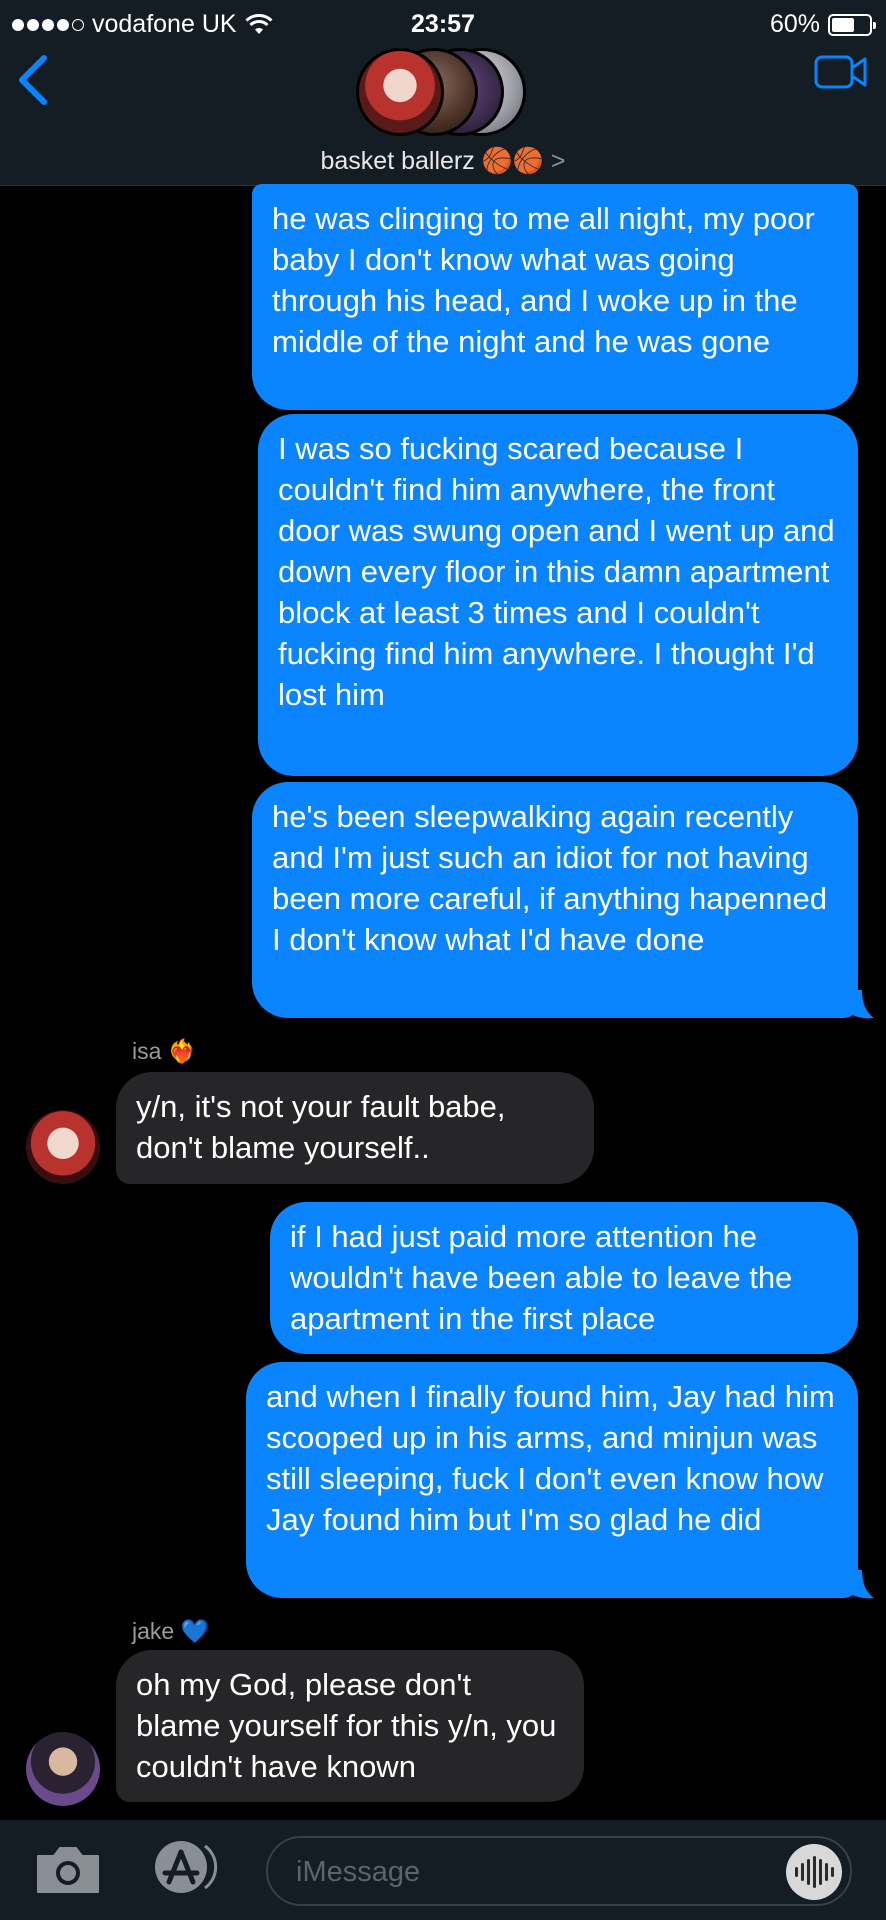 The width and height of the screenshot is (886, 1920). Describe the element at coordinates (184, 1867) in the screenshot. I see `app-store-icon` at that location.